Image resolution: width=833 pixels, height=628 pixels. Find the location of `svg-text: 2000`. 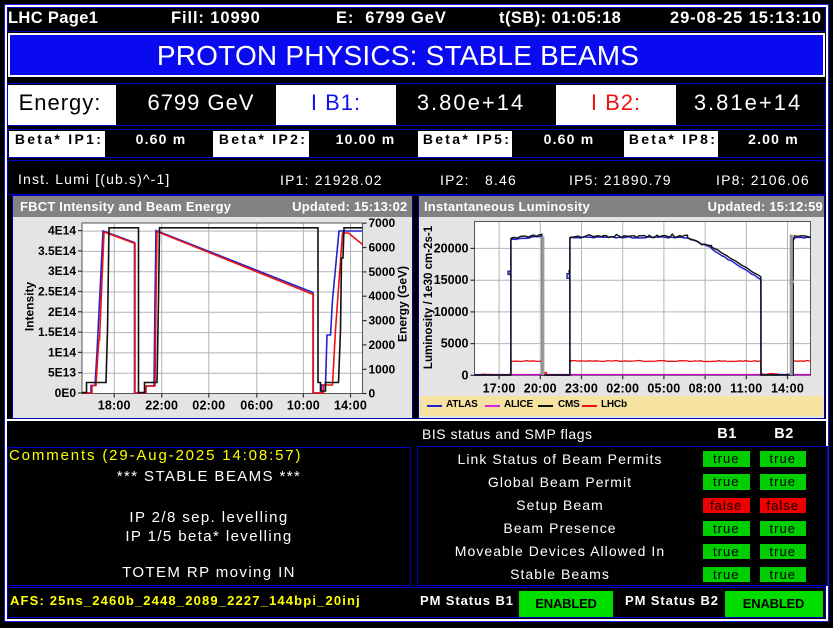

svg-text: 2000 is located at coordinates (382, 344).